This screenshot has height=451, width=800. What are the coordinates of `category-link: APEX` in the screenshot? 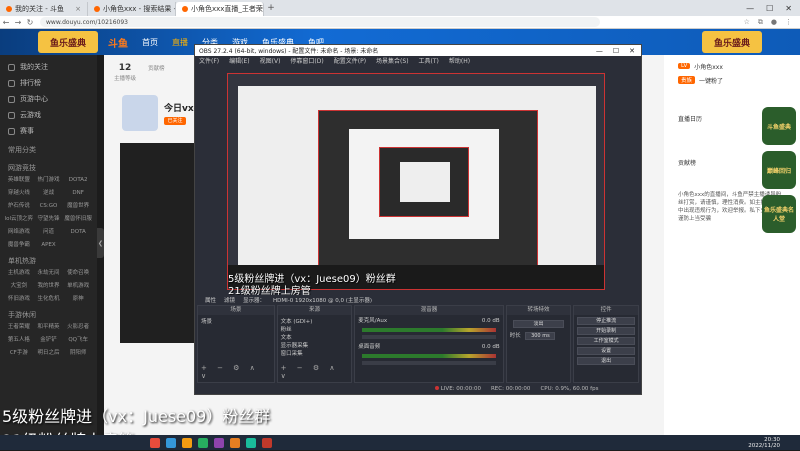 It's located at (49, 245).